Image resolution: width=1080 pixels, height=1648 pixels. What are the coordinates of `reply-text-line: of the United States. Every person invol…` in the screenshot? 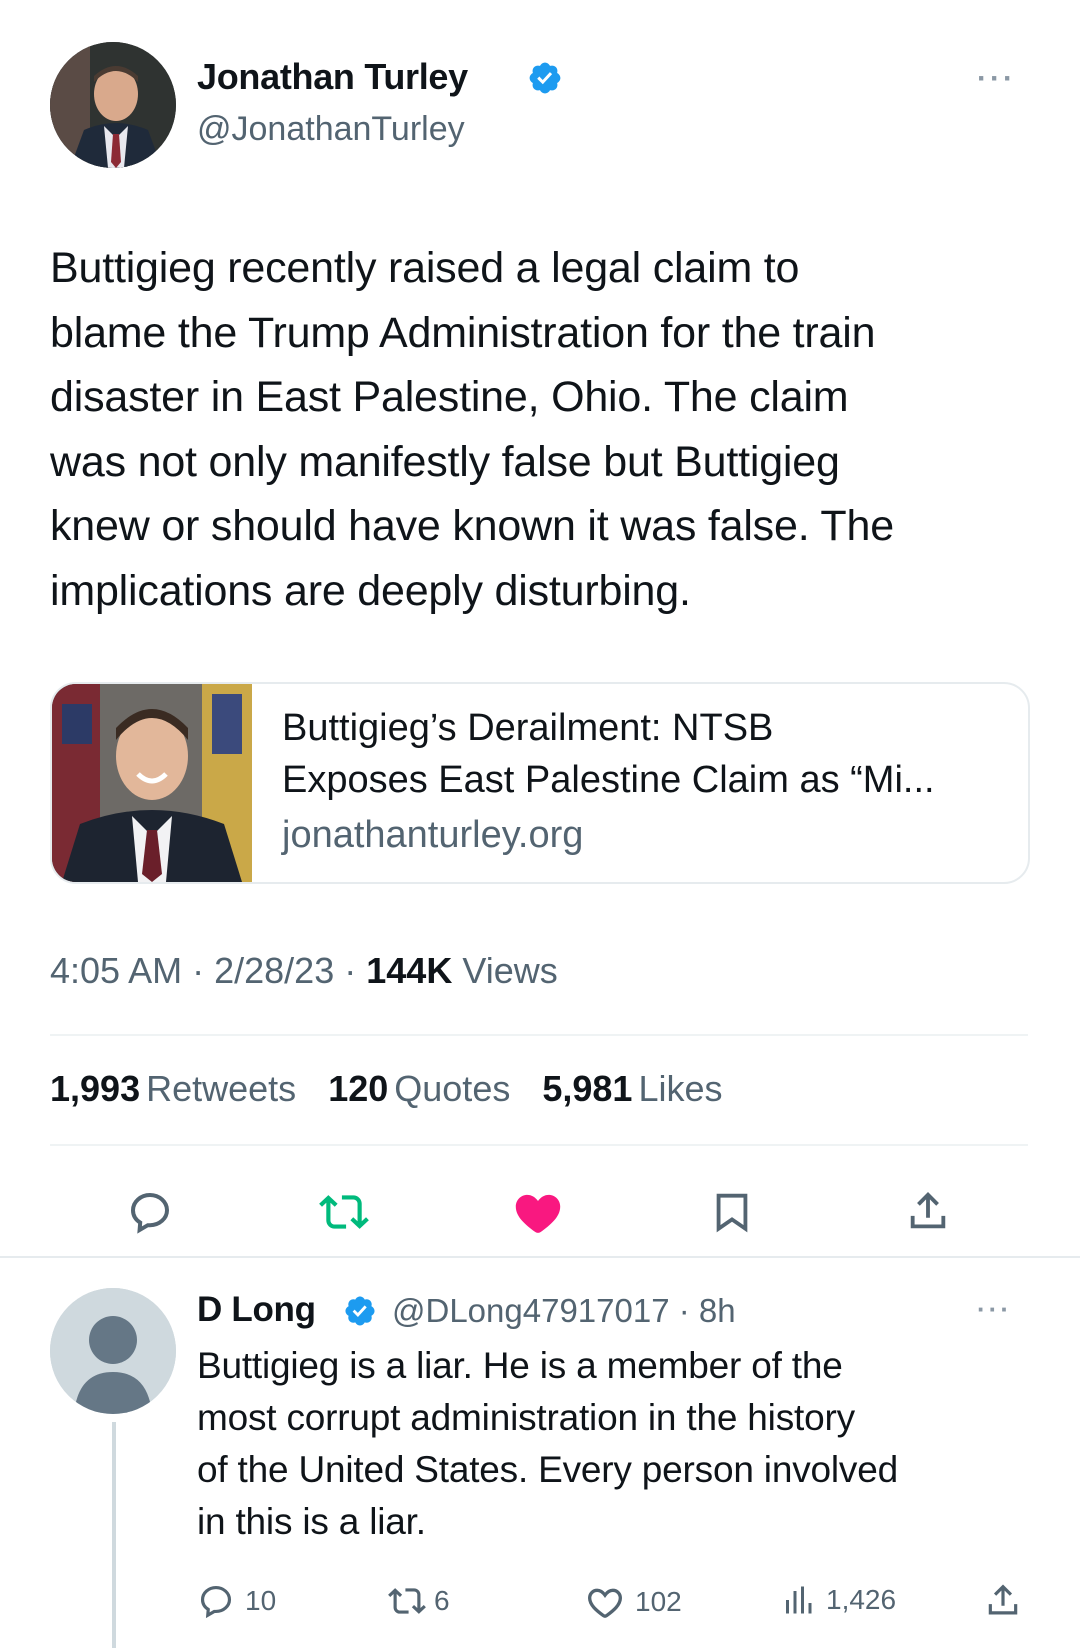 It's located at (547, 1469).